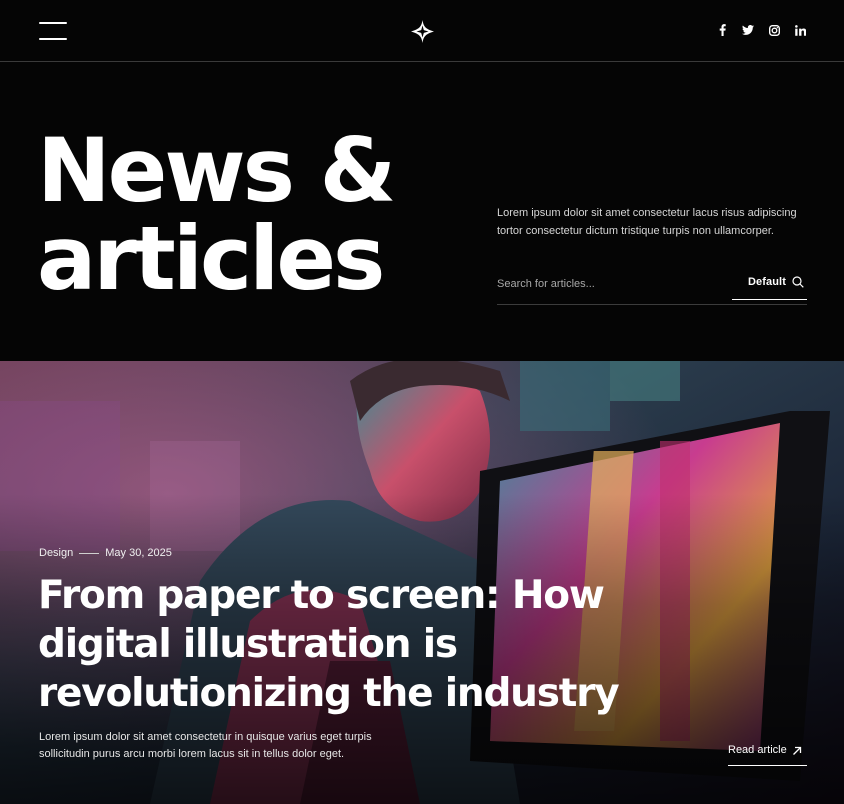  I want to click on hamburger-menu-button, so click(53, 31).